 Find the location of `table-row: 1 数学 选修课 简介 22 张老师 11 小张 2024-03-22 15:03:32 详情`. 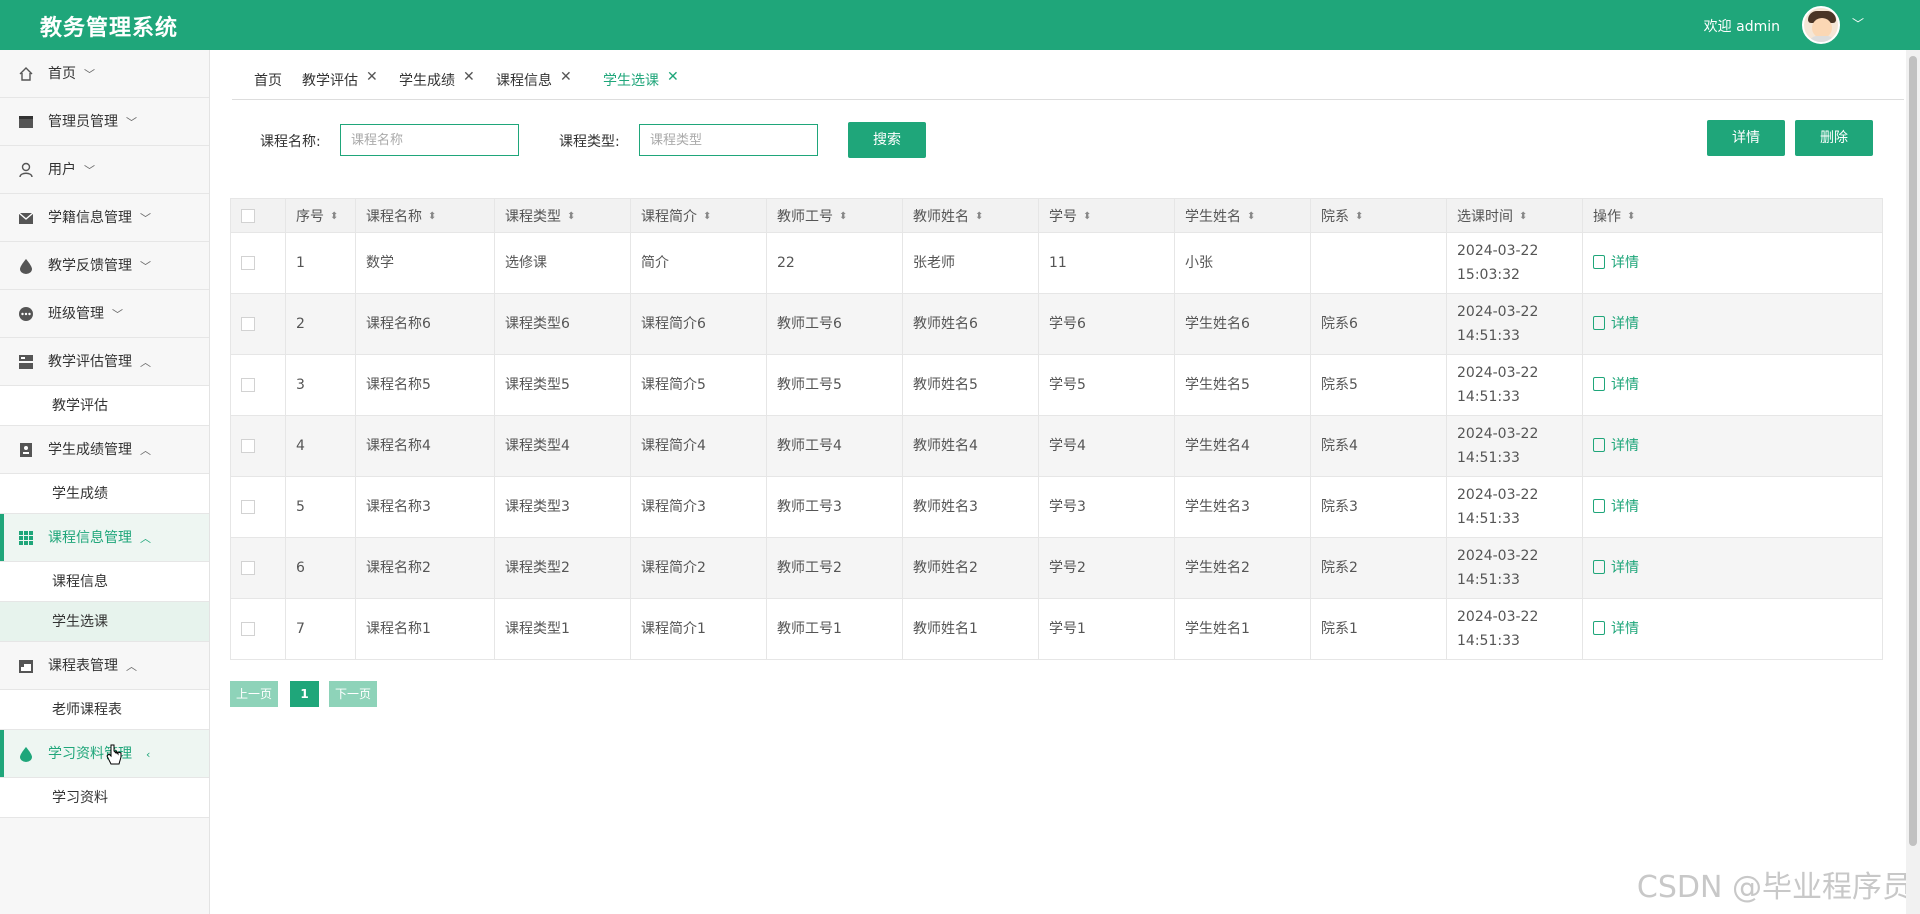

table-row: 1 数学 选修课 简介 22 张老师 11 小张 2024-03-22 15:03:32 详情 is located at coordinates (1056, 263).